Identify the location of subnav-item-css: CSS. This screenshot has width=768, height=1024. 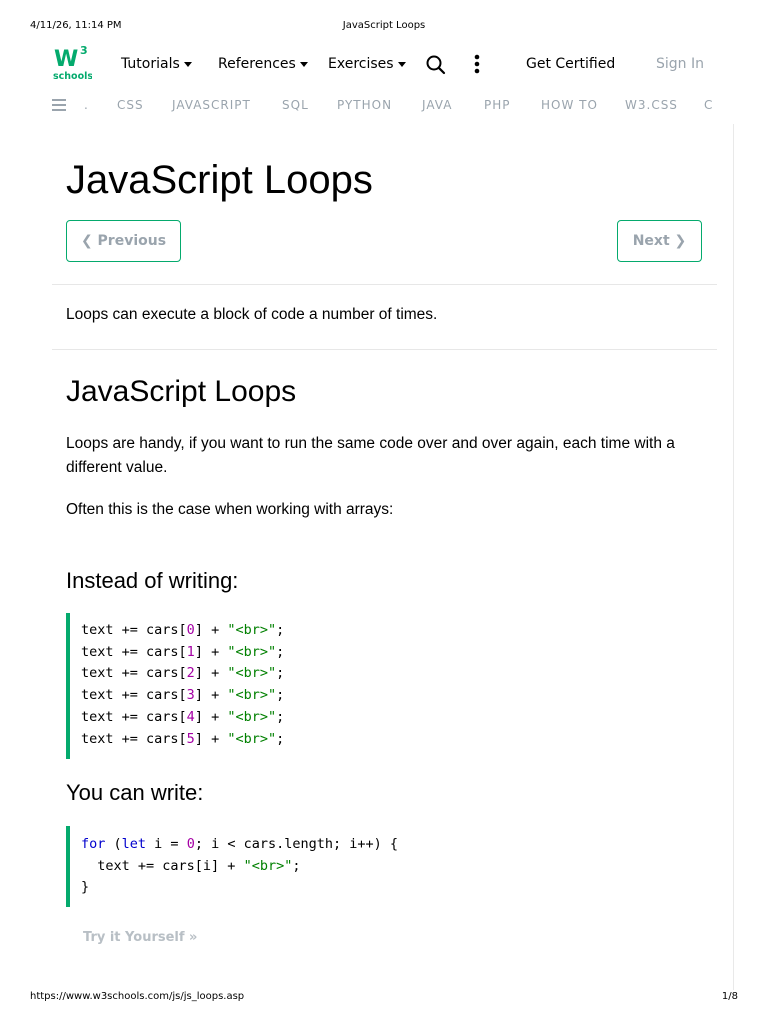
(130, 105).